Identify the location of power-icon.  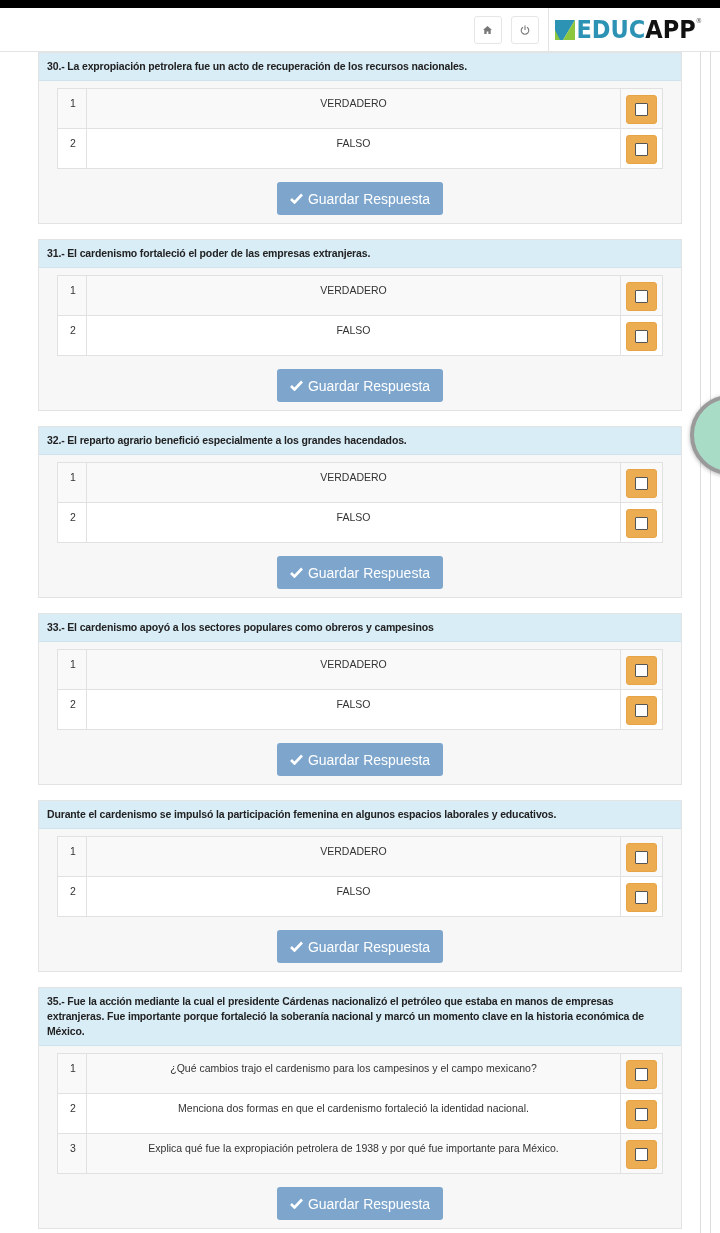
(524, 29).